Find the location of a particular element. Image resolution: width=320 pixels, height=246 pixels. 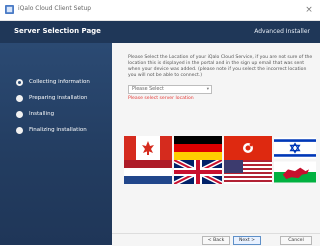

next-button: Next > is located at coordinates (247, 240).